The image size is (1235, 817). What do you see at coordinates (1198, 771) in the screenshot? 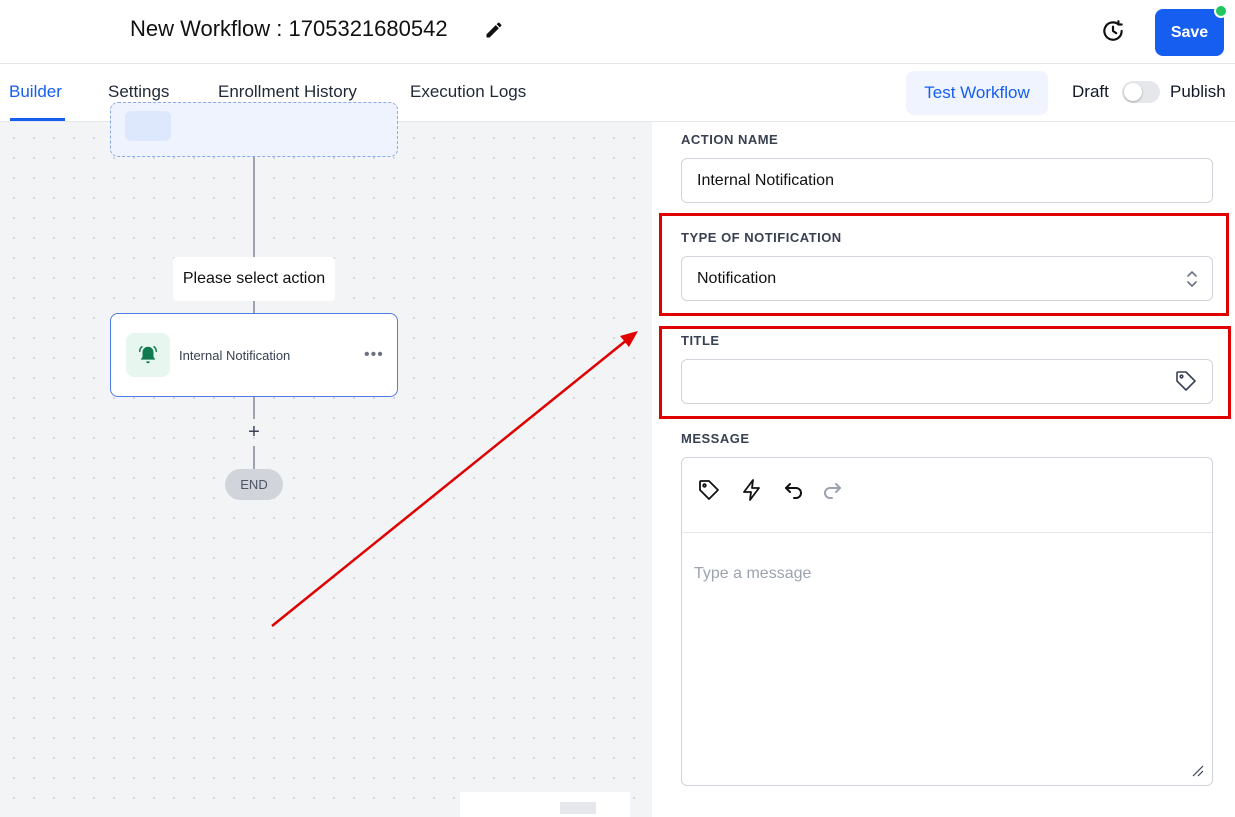
I see `resize-handle-icon` at bounding box center [1198, 771].